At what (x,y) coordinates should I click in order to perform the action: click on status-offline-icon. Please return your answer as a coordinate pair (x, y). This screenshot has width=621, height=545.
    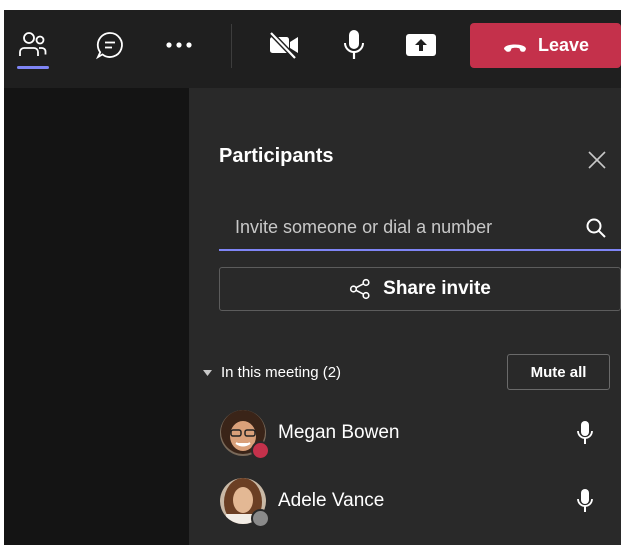
    Looking at the image, I should click on (260, 518).